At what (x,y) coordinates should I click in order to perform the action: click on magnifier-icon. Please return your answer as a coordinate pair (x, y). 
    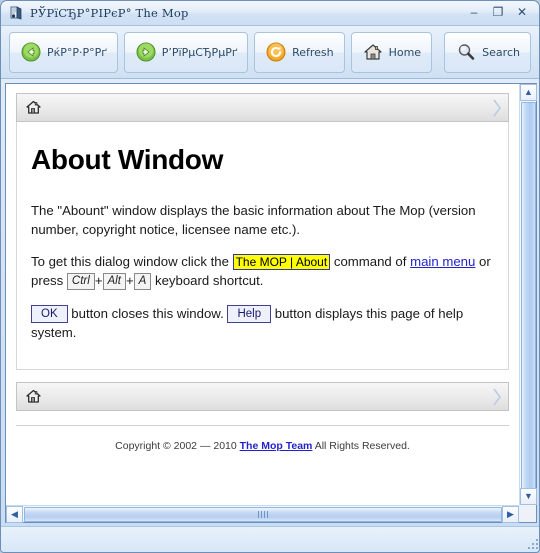
    Looking at the image, I should click on (466, 52).